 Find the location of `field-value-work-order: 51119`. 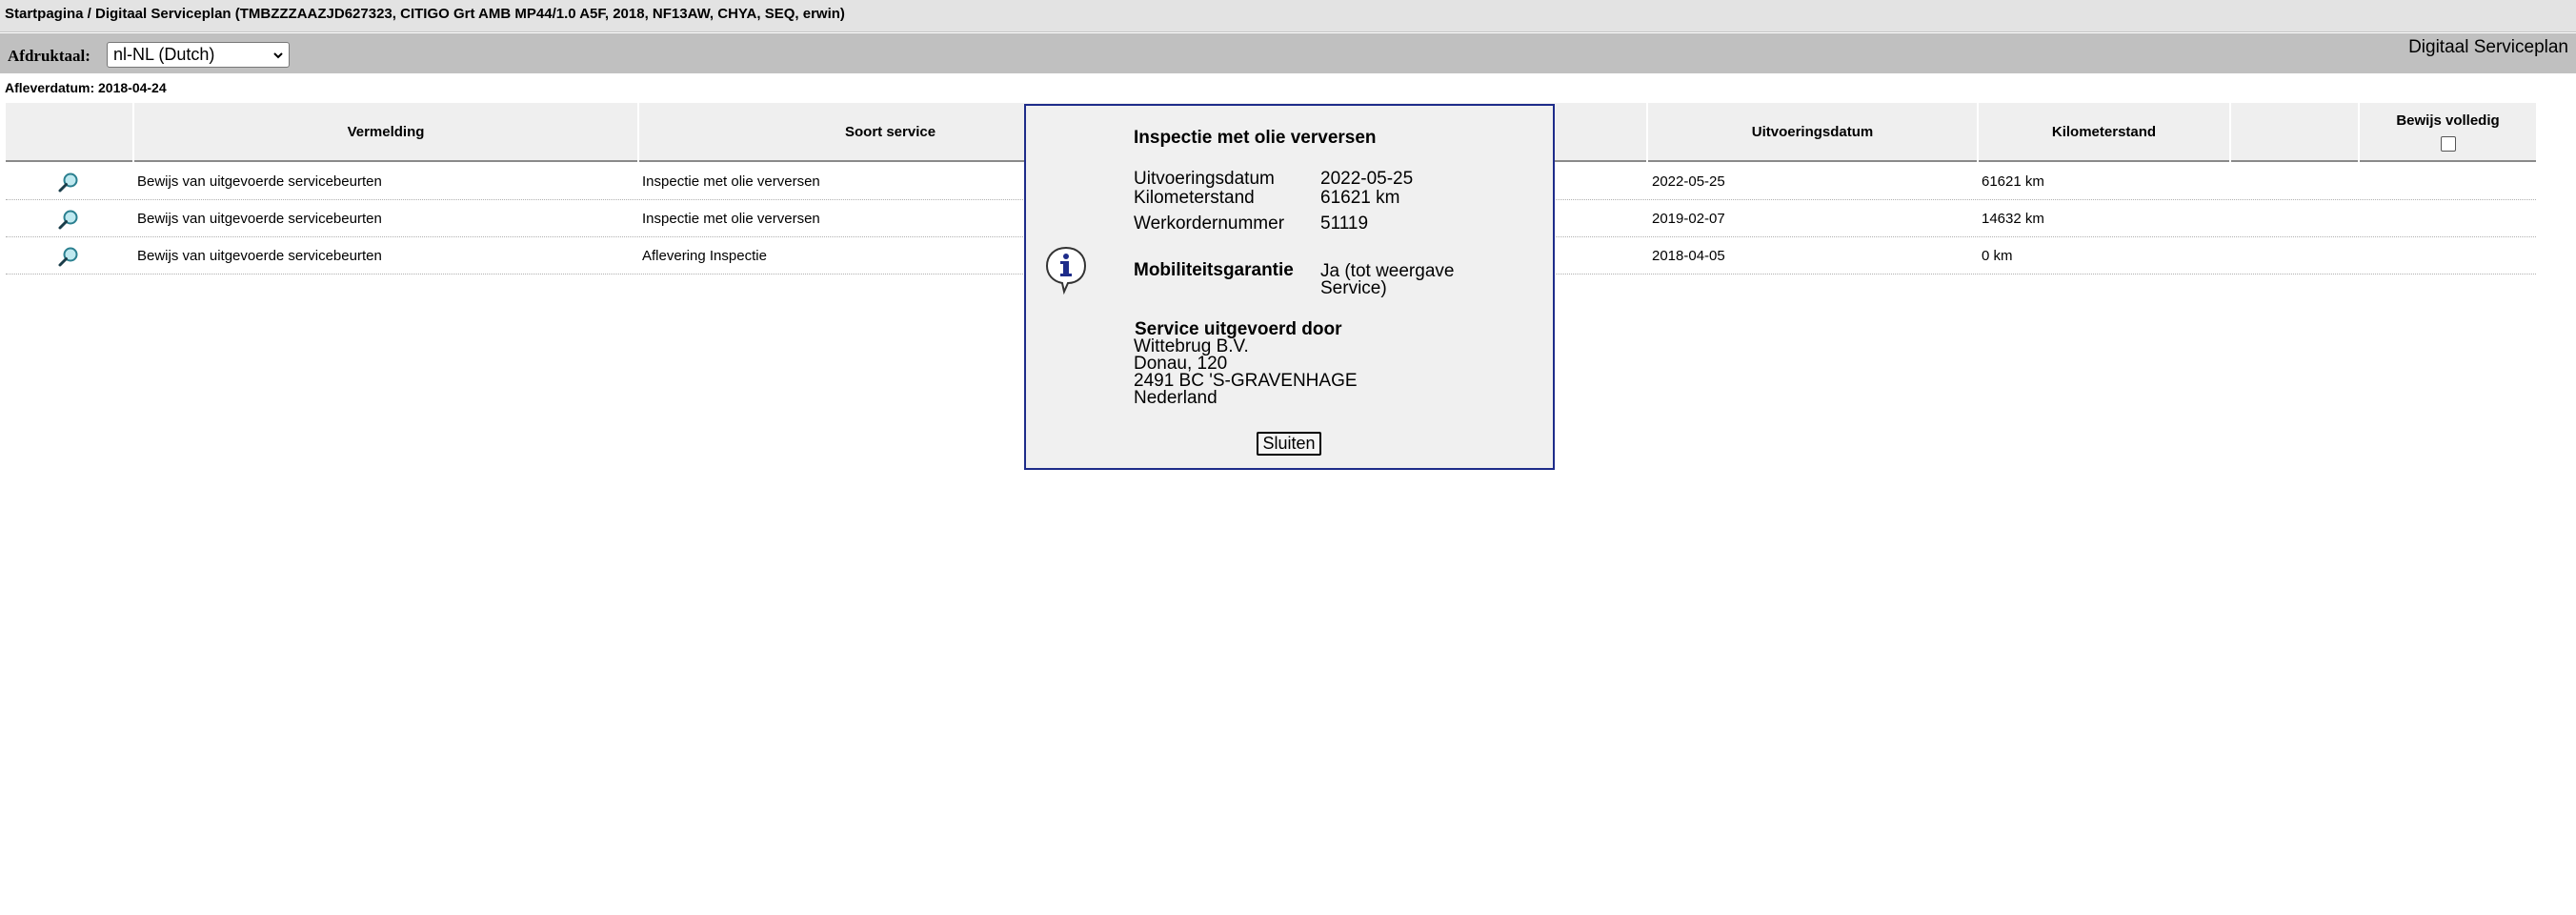

field-value-work-order: 51119 is located at coordinates (1344, 224).